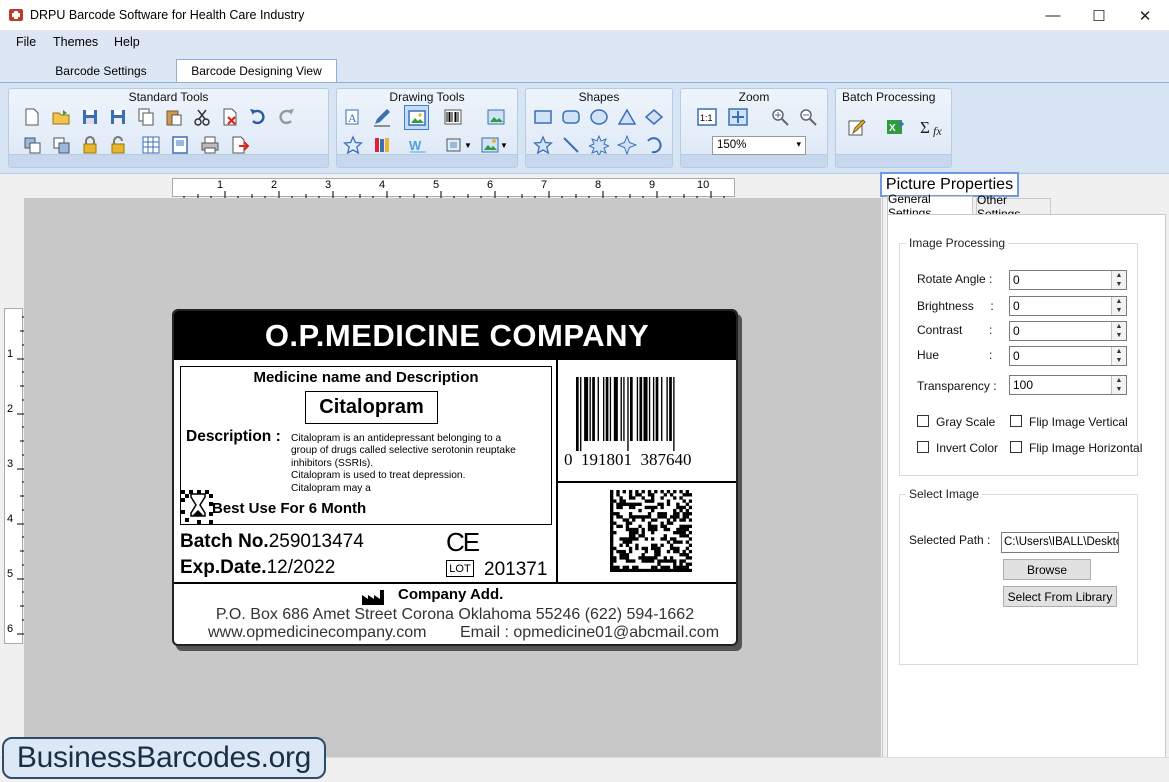 This screenshot has height=782, width=1169. Describe the element at coordinates (455, 335) in the screenshot. I see `company-header: O.P.MEDICINE COMPANY` at that location.